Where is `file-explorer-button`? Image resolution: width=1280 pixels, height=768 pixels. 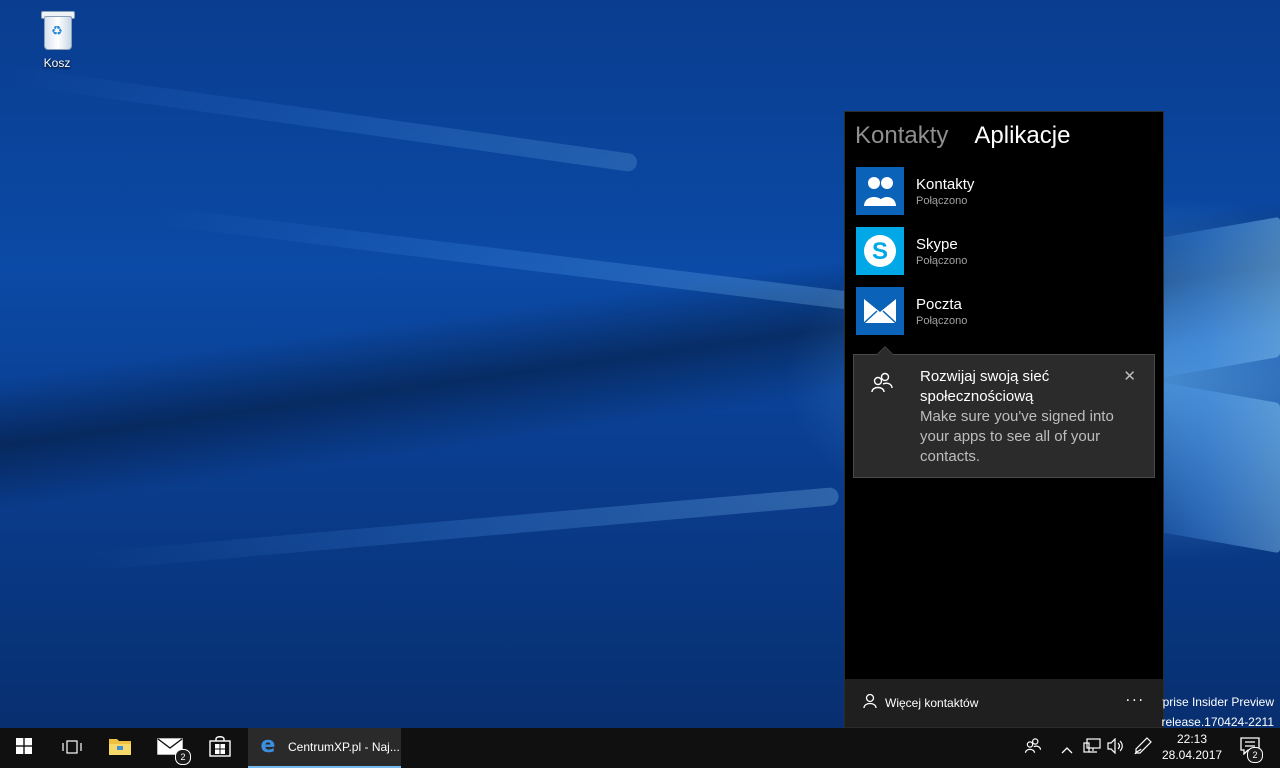 file-explorer-button is located at coordinates (120, 748).